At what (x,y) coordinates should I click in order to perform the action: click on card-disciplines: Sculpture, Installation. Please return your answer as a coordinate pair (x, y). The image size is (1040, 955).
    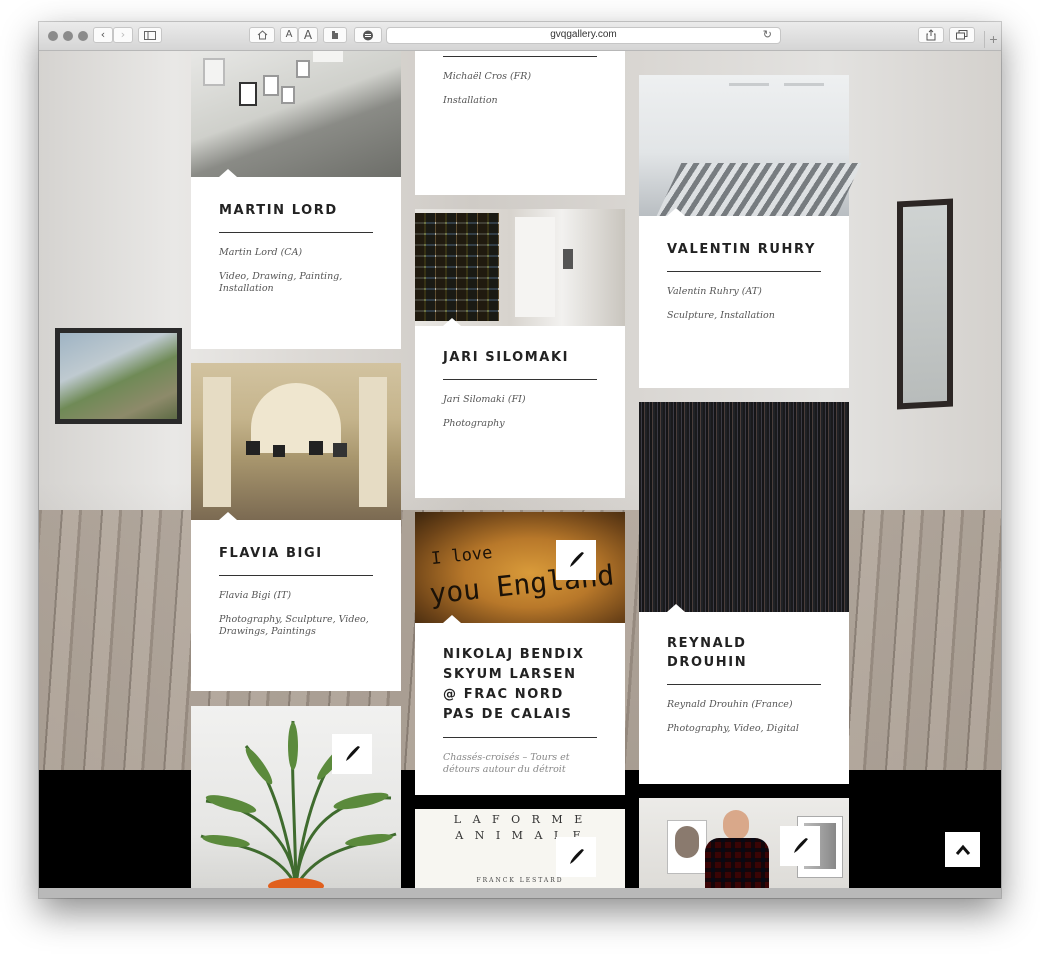
    Looking at the image, I should click on (721, 315).